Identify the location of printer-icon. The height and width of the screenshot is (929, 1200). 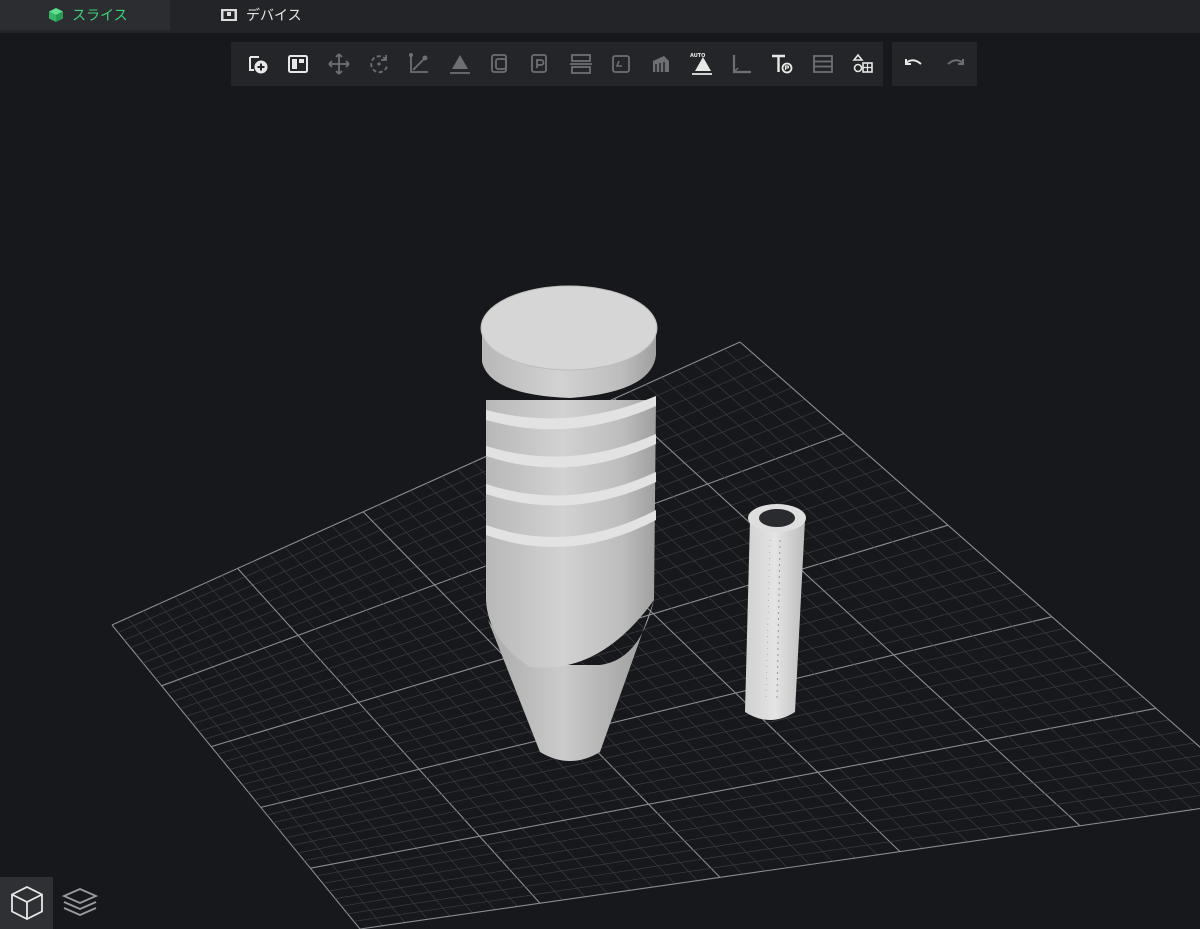
(229, 15).